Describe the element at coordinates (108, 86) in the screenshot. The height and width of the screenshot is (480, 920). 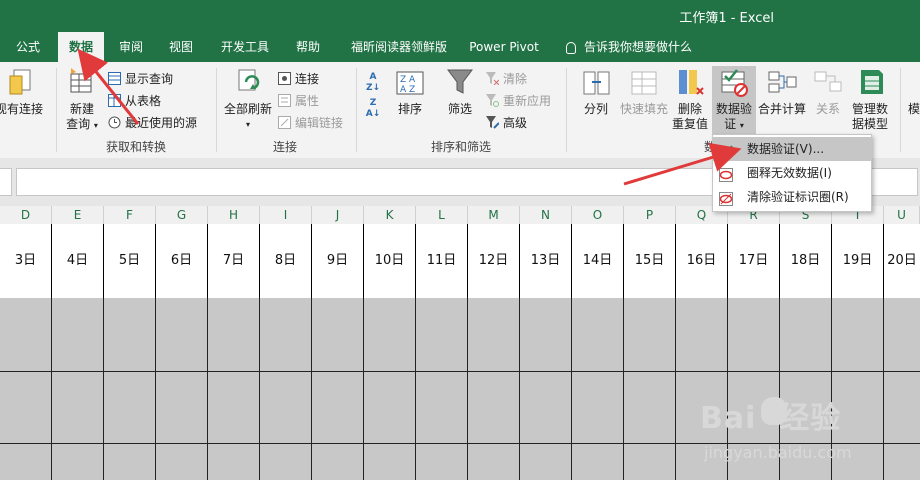
I see `red-arrow-to-data-tab` at that location.